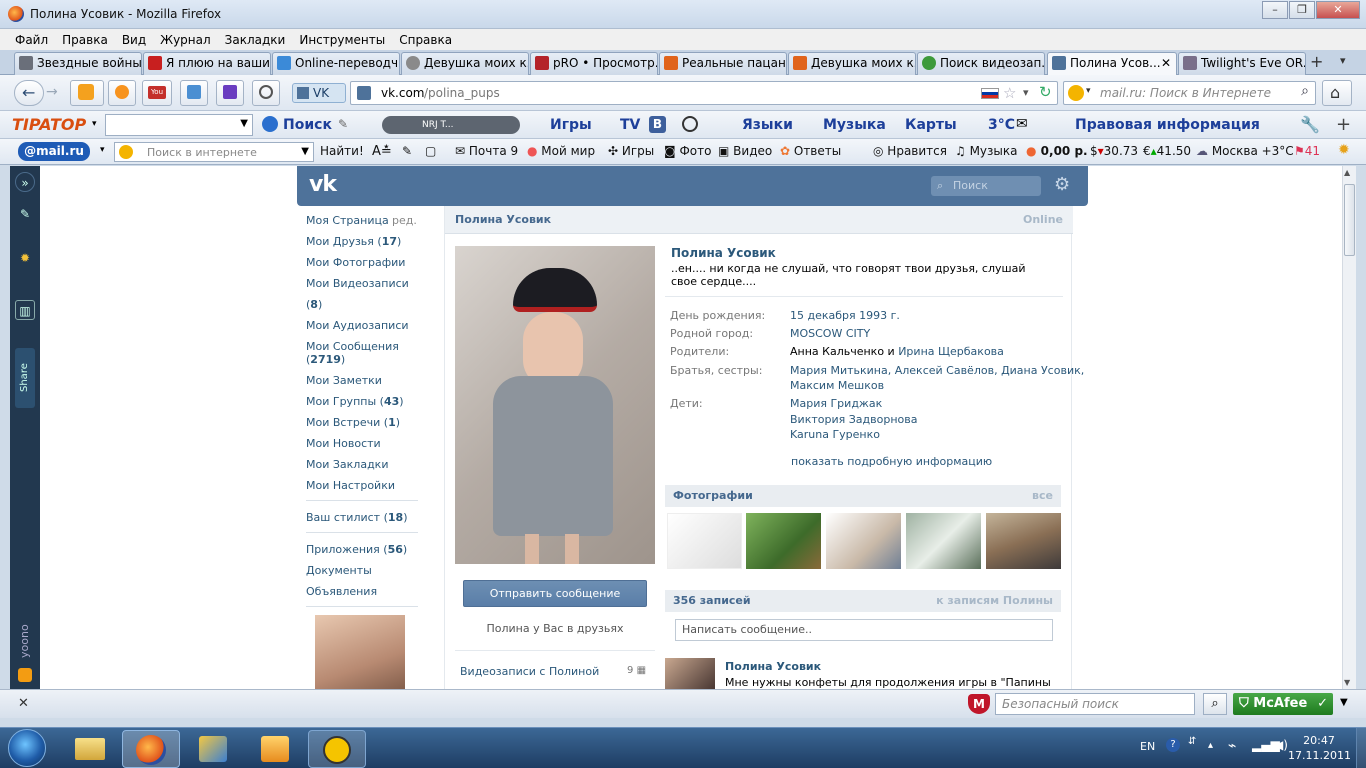  What do you see at coordinates (364, 549) in the screenshot?
I see `nav-apps: Приложения (56)` at bounding box center [364, 549].